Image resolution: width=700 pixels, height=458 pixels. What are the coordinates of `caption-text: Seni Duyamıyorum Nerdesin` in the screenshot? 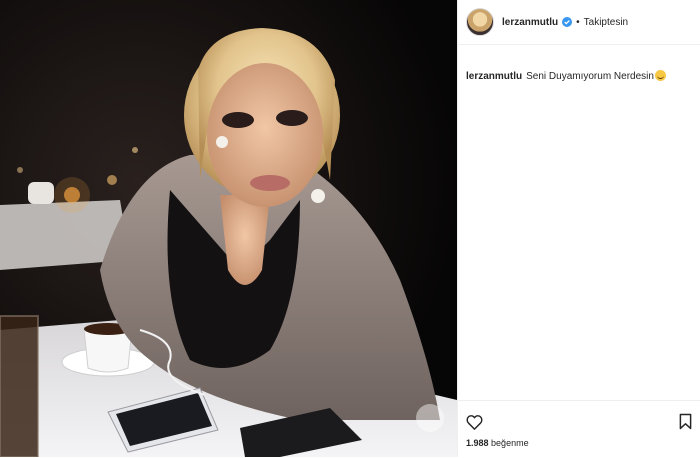 It's located at (590, 76).